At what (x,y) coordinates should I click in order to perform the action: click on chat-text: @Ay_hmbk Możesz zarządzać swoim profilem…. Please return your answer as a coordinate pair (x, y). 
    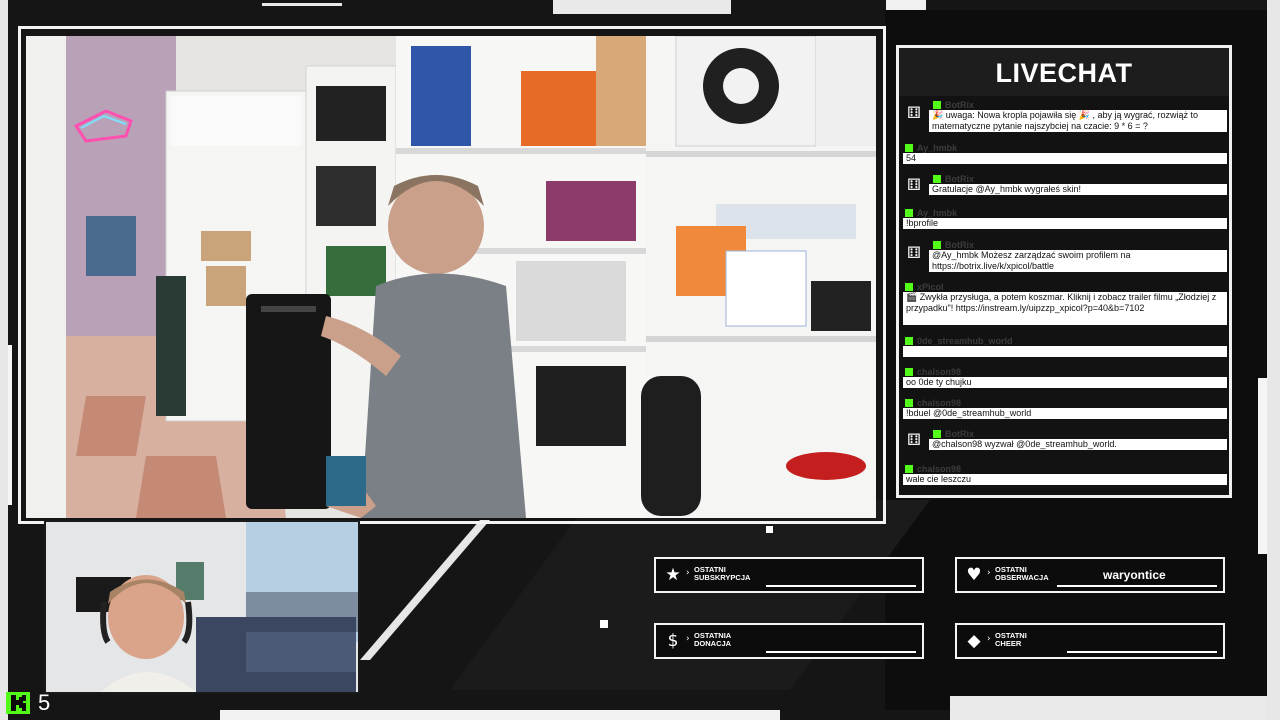
    Looking at the image, I should click on (1078, 261).